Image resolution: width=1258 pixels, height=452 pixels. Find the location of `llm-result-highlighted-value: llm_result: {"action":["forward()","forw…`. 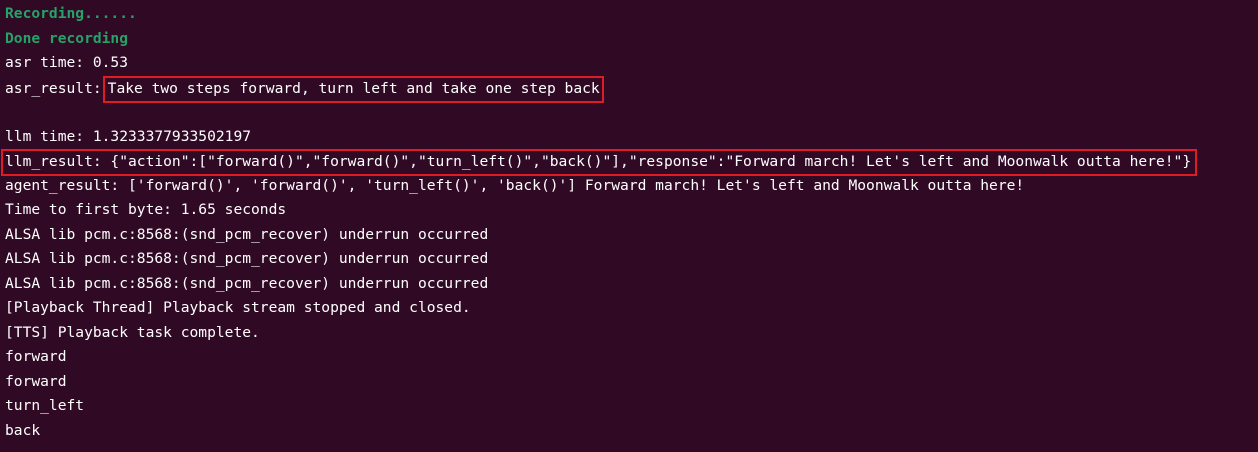

llm-result-highlighted-value: llm_result: {"action":["forward()","forw… is located at coordinates (599, 162).